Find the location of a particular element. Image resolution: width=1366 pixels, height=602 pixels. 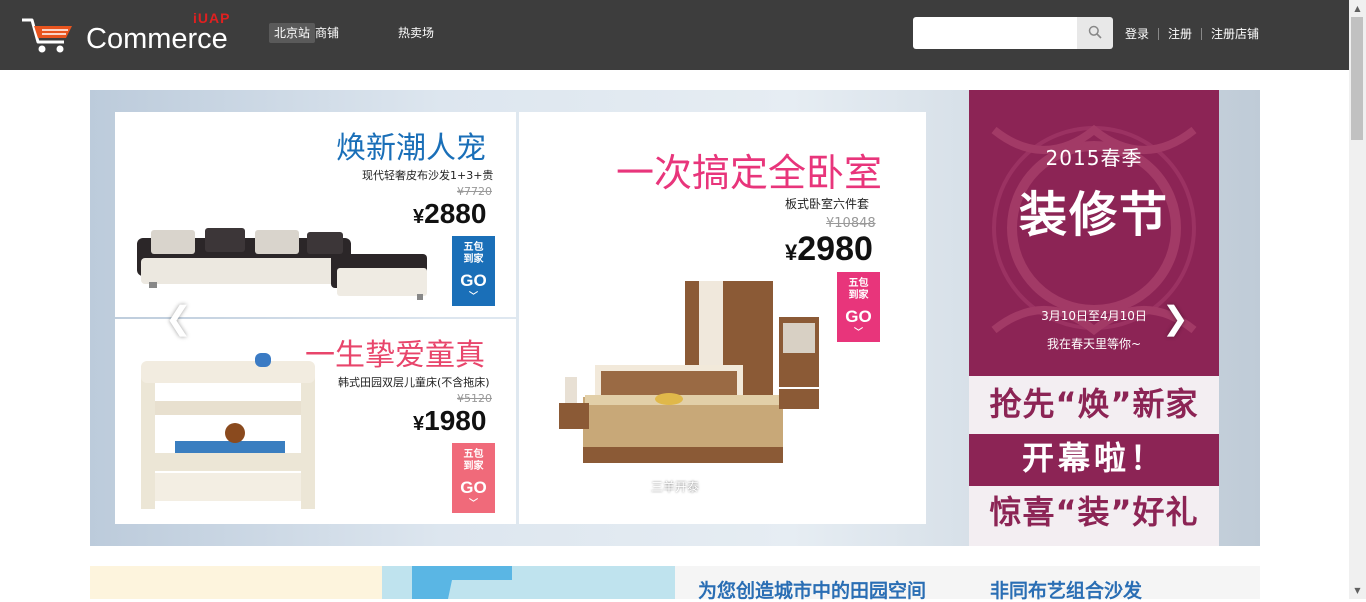

bunk-bed-image is located at coordinates (228, 431).